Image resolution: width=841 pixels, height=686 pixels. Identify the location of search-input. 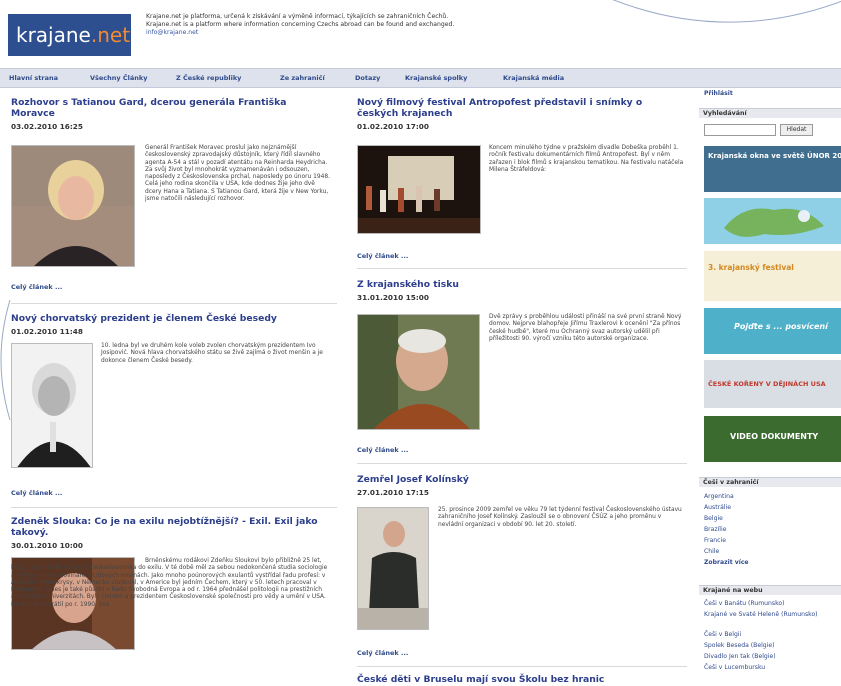
(740, 130).